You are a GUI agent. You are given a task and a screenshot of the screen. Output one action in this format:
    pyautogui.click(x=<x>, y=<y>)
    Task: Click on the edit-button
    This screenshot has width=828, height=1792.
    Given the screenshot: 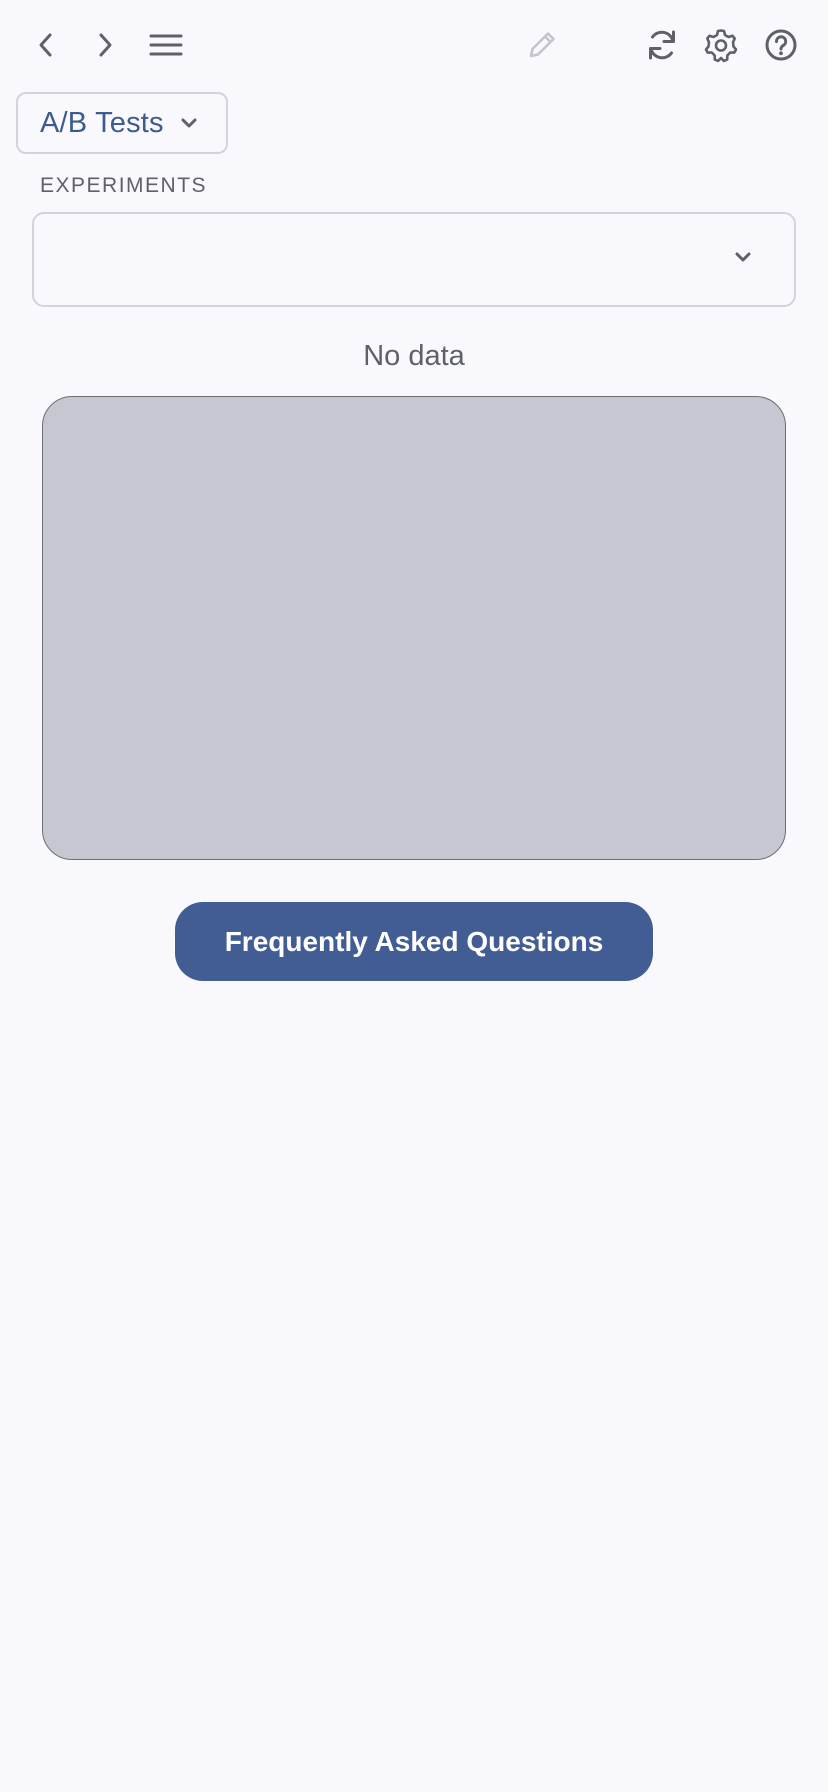 What is the action you would take?
    pyautogui.click(x=542, y=45)
    